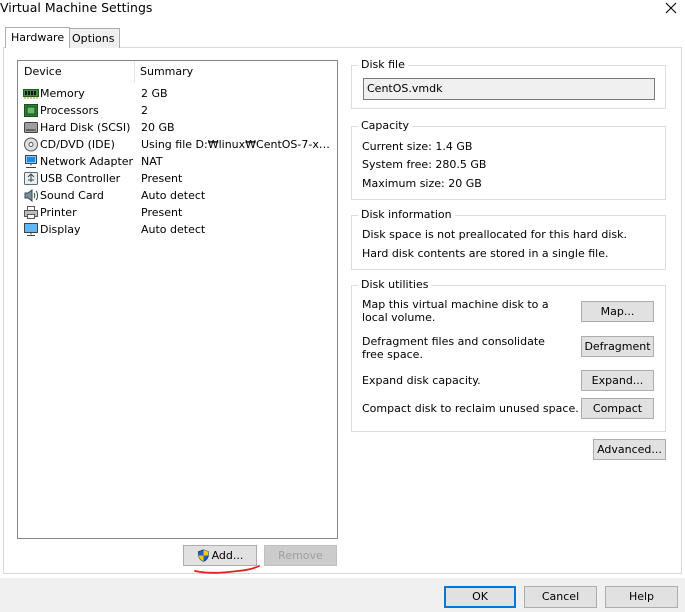 This screenshot has height=612, width=685. Describe the element at coordinates (58, 212) in the screenshot. I see `device-label: Printer` at that location.